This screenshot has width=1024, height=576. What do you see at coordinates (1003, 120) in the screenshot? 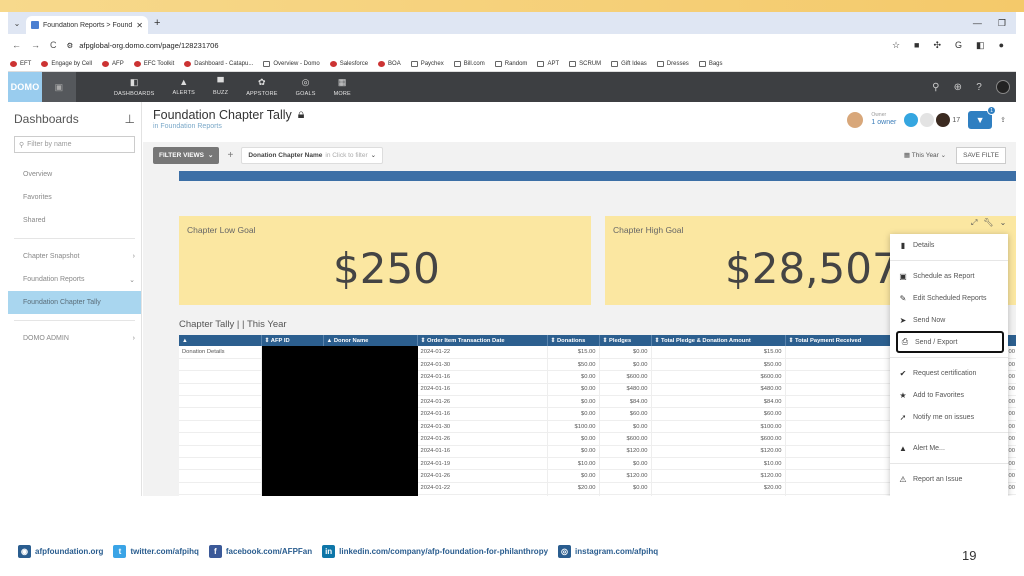
I see `share-icon: ⇪` at bounding box center [1003, 120].